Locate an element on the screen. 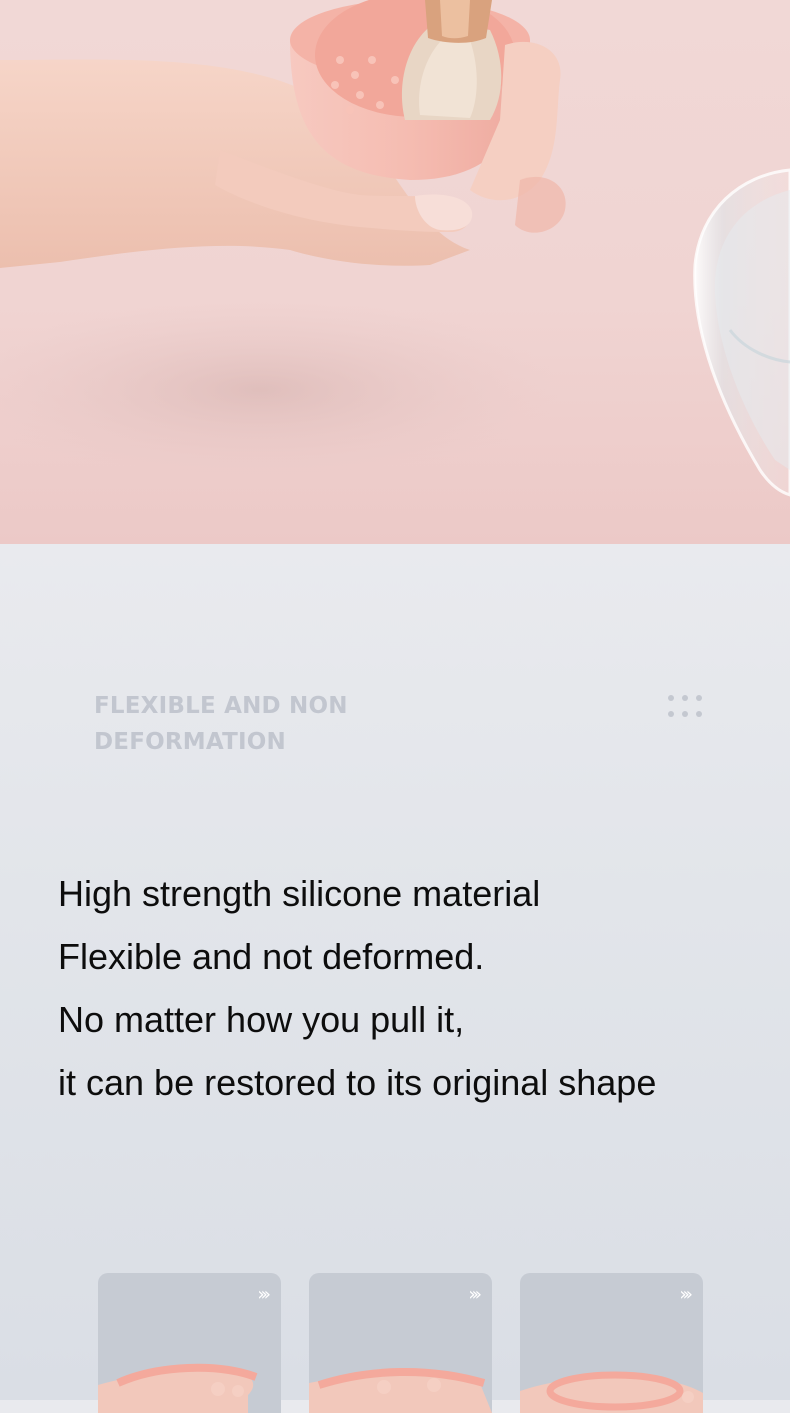  section-title: FLEXIBLE AND NON DEFORMATION is located at coordinates (221, 724).